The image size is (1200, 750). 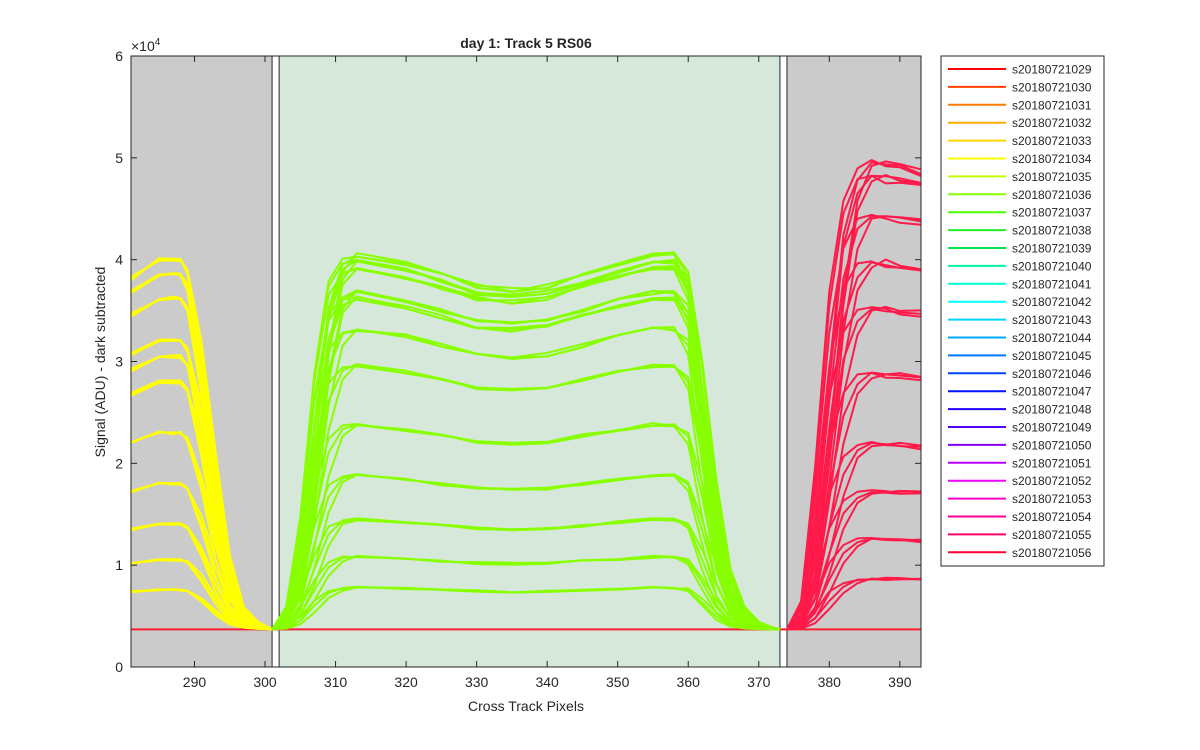 What do you see at coordinates (1052, 320) in the screenshot?
I see `legend-entry: s20180721043` at bounding box center [1052, 320].